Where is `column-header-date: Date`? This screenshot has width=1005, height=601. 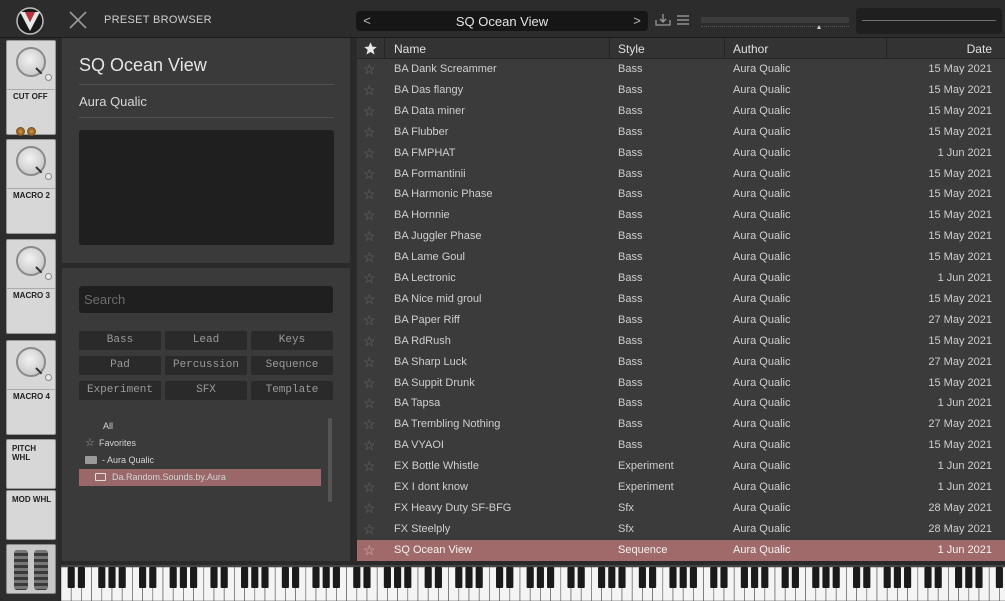
column-header-date: Date is located at coordinates (979, 49).